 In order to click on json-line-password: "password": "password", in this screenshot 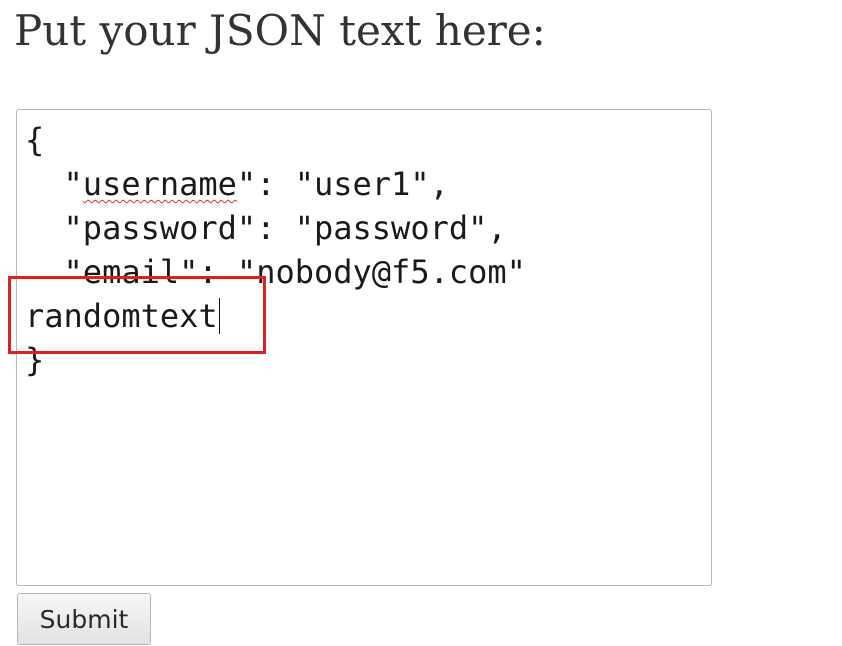, I will do `click(266, 228)`.